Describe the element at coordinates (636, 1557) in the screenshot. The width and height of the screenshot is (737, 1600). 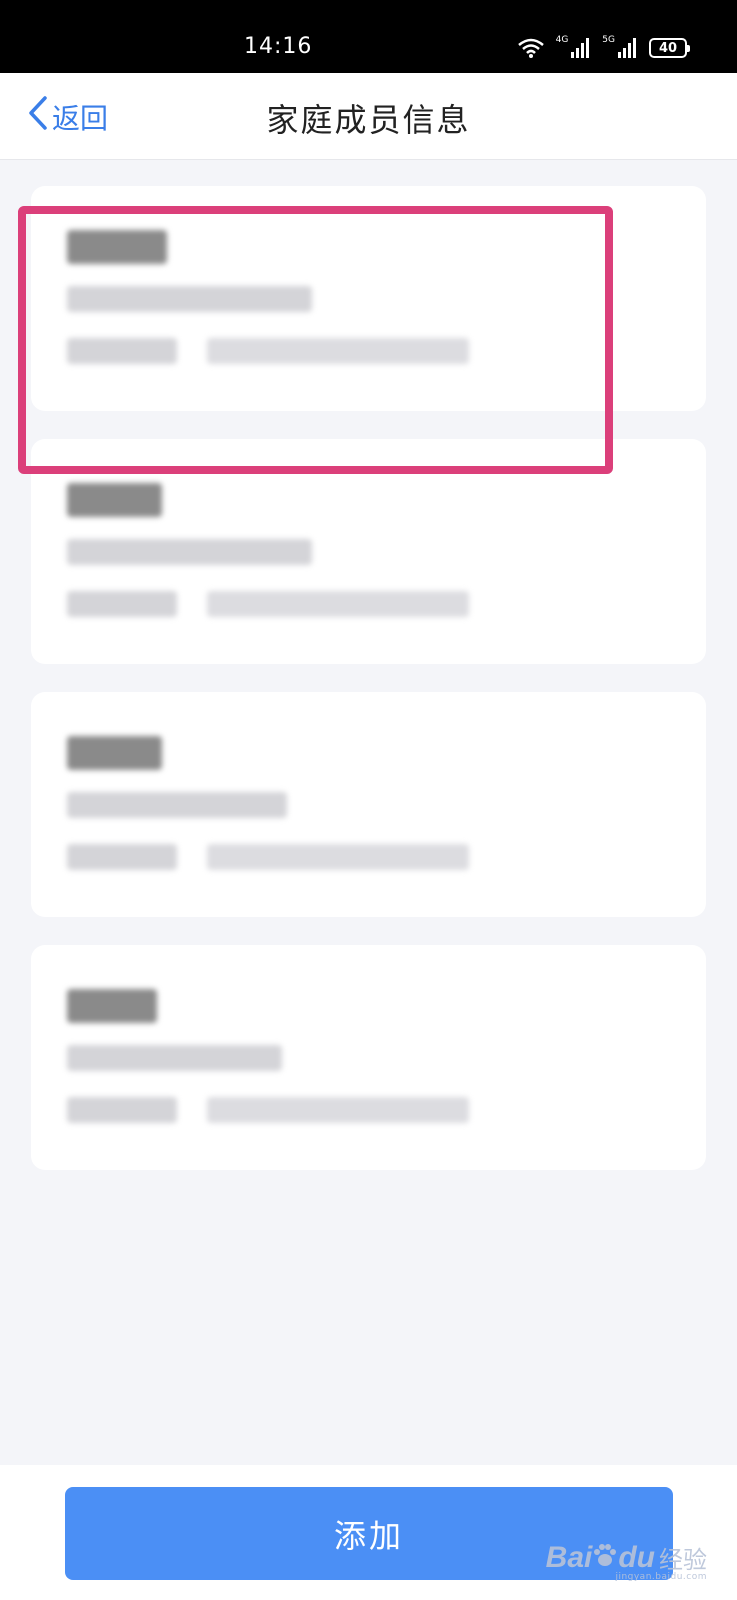
I see `watermark-brand-2: du` at that location.